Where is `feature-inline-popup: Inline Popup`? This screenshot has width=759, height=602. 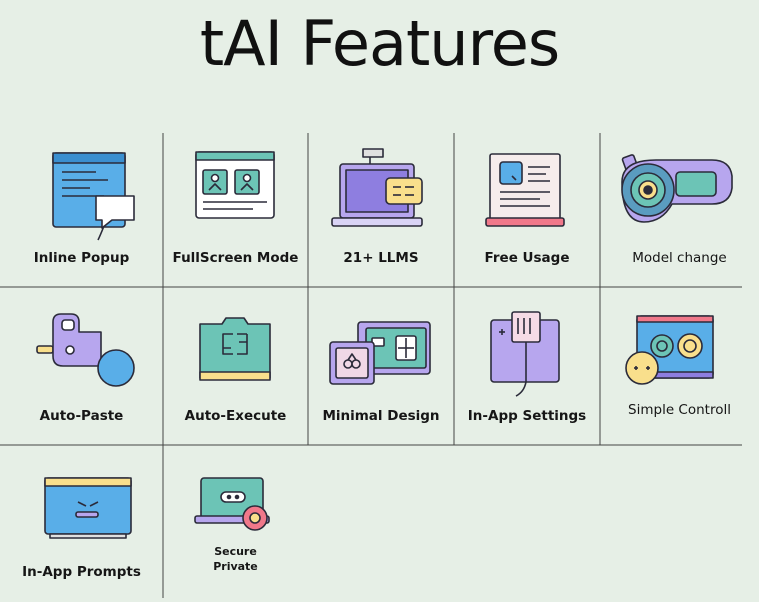 feature-inline-popup: Inline Popup is located at coordinates (81, 210).